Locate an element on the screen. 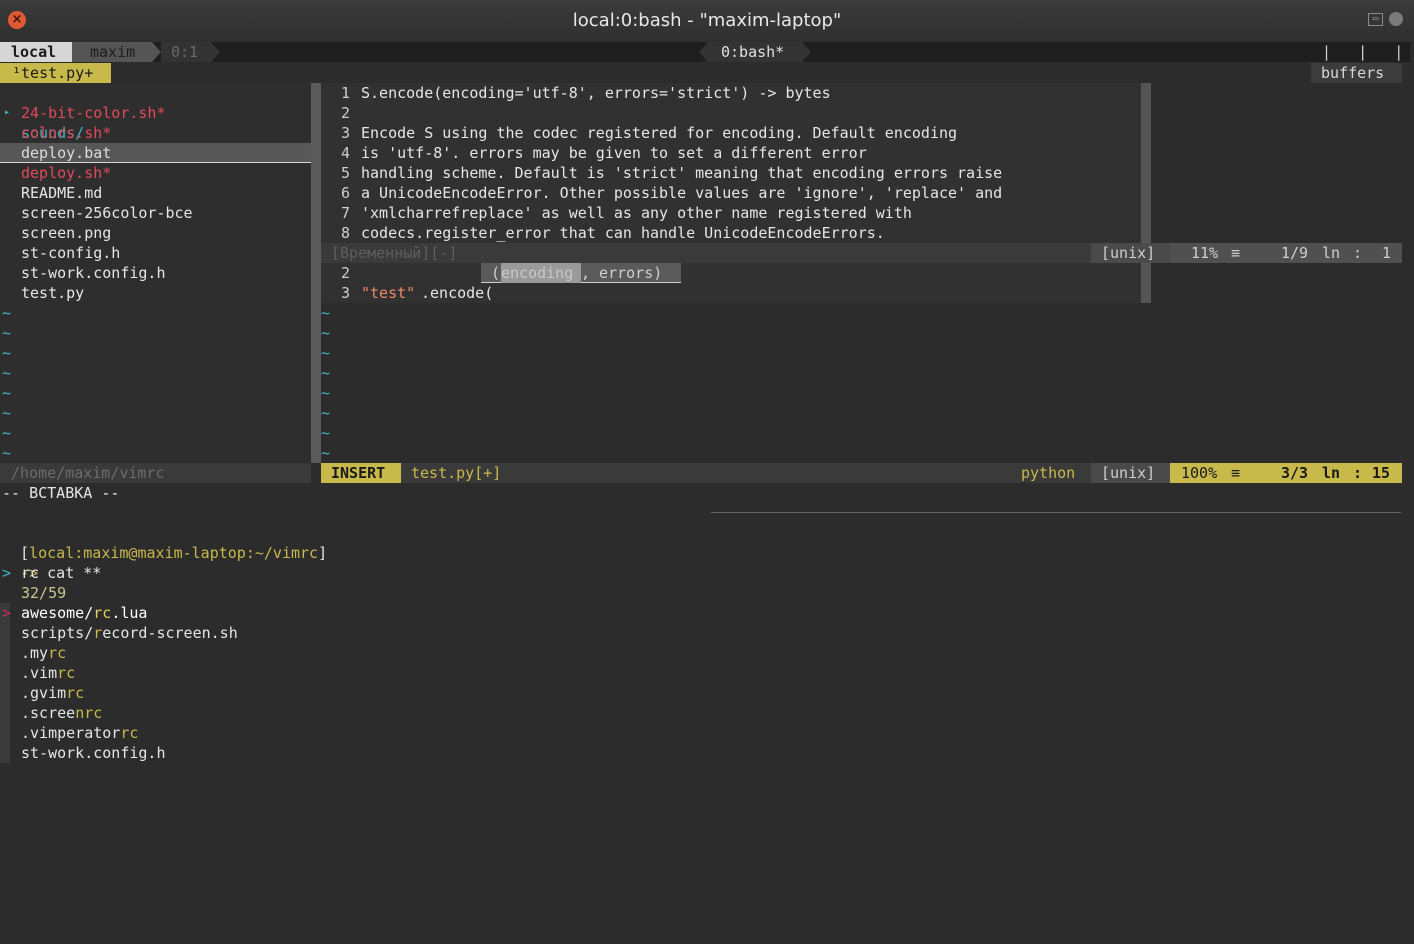 The height and width of the screenshot is (944, 1414). tmux-right-marks: | | | is located at coordinates (1363, 52).